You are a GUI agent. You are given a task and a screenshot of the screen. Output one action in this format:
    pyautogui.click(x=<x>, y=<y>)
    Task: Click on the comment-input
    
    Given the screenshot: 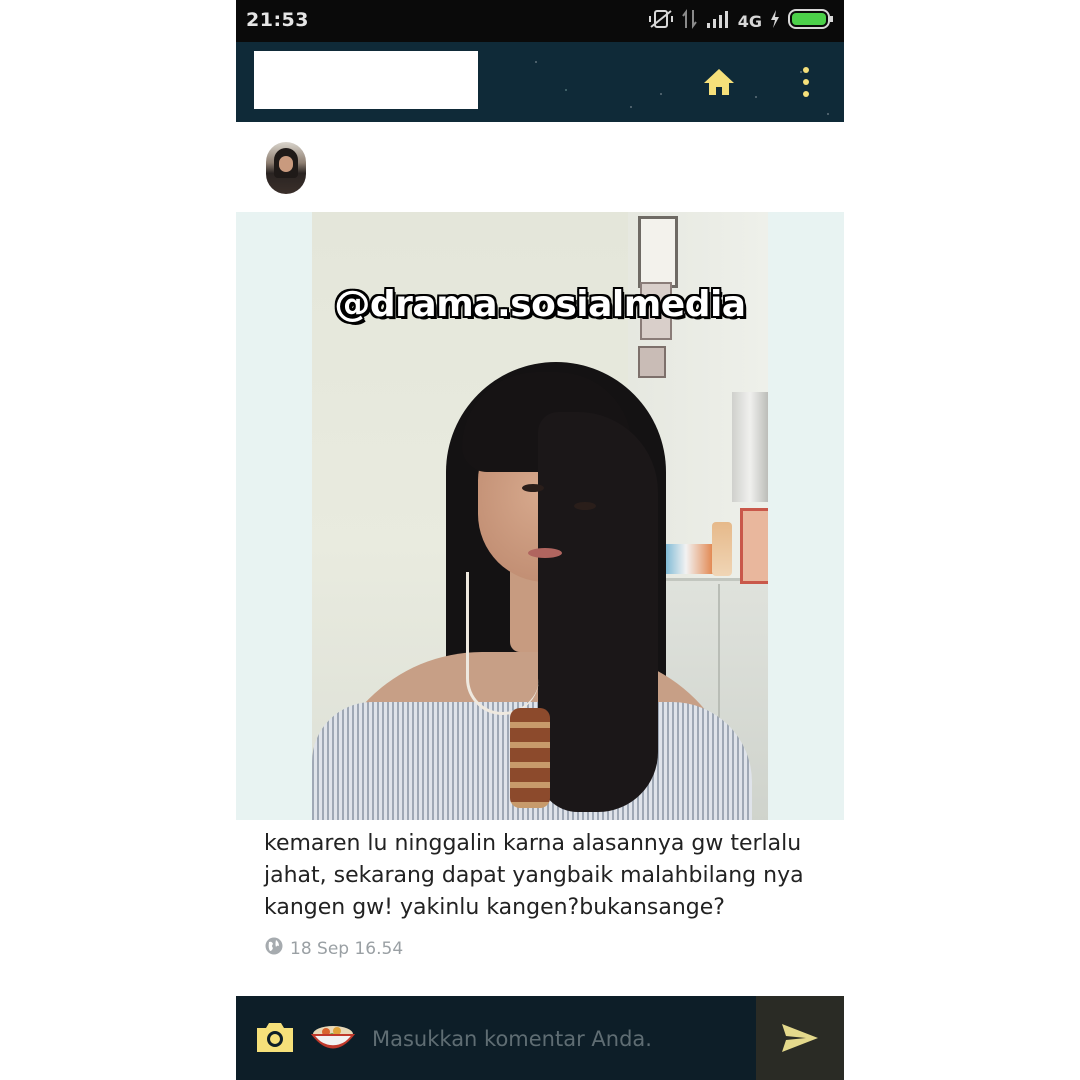 What is the action you would take?
    pyautogui.click(x=562, y=1039)
    